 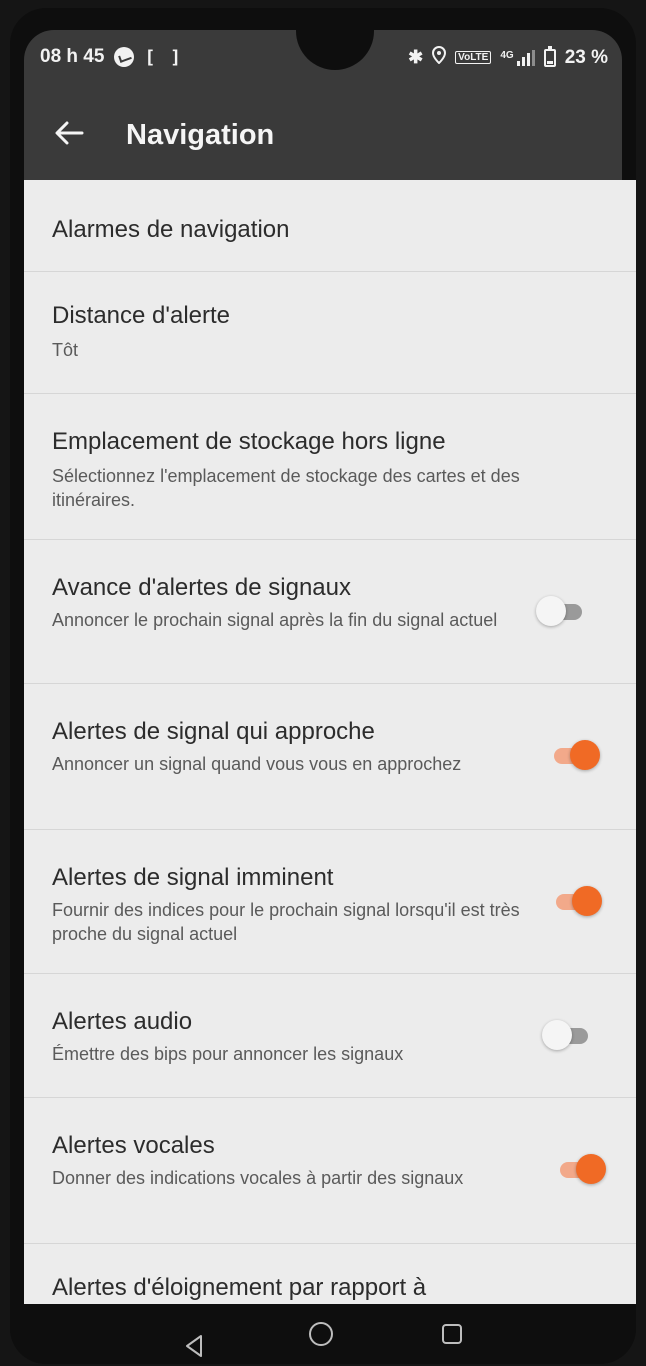 I want to click on setting-title: Distance d'alerte, so click(x=141, y=315).